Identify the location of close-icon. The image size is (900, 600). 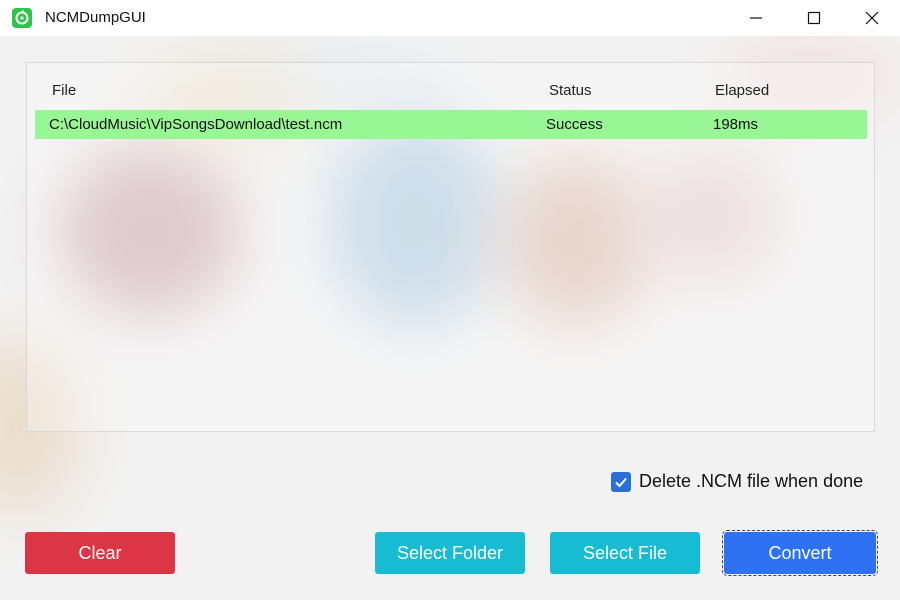
(872, 18).